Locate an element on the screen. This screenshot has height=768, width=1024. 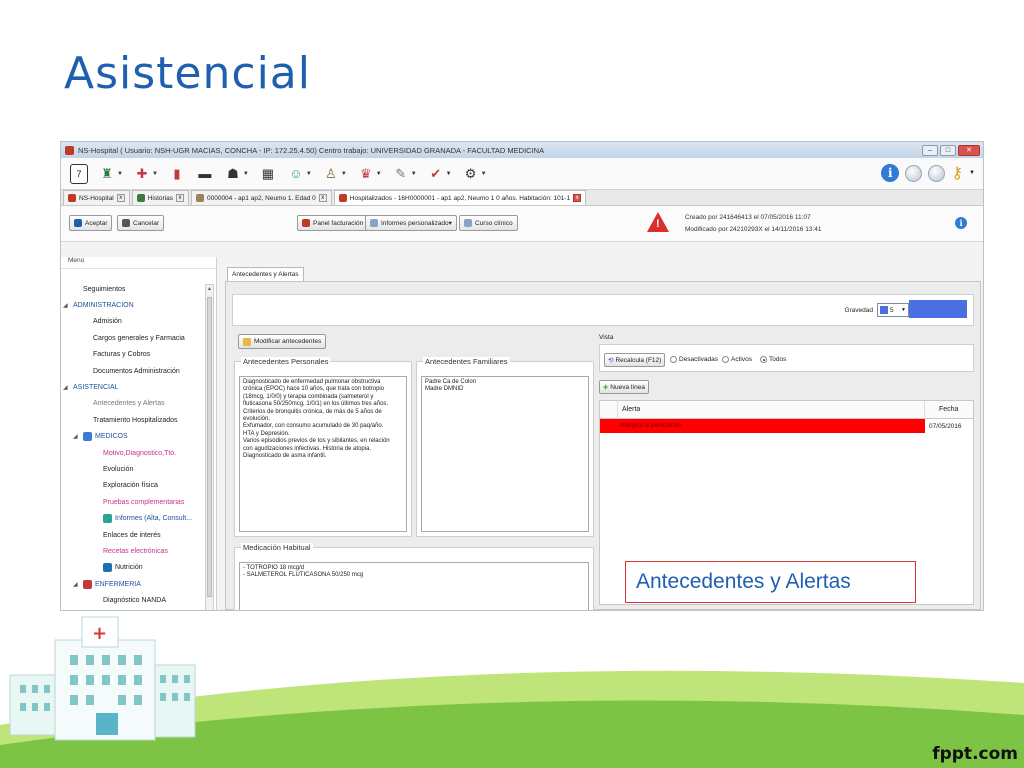
sidebar-item: Documentos Administración is located at coordinates (133, 371).